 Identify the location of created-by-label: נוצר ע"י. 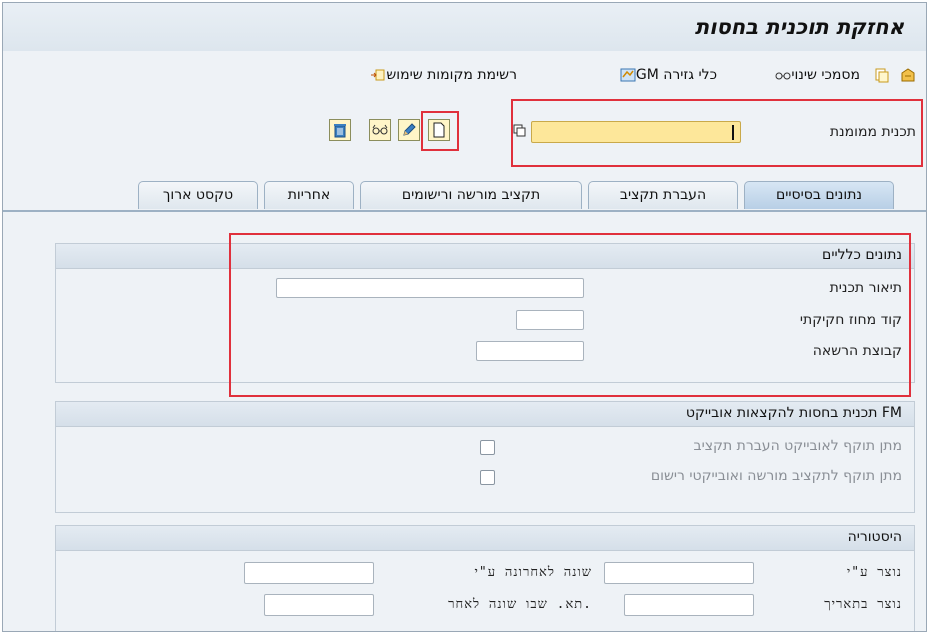
(874, 572).